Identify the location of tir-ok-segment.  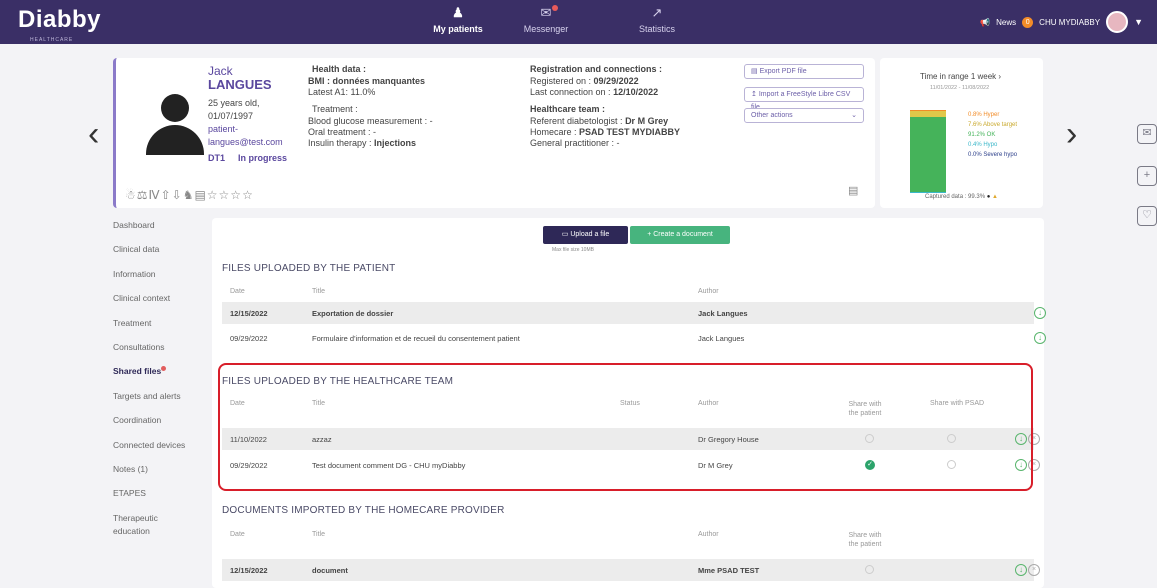
(928, 154).